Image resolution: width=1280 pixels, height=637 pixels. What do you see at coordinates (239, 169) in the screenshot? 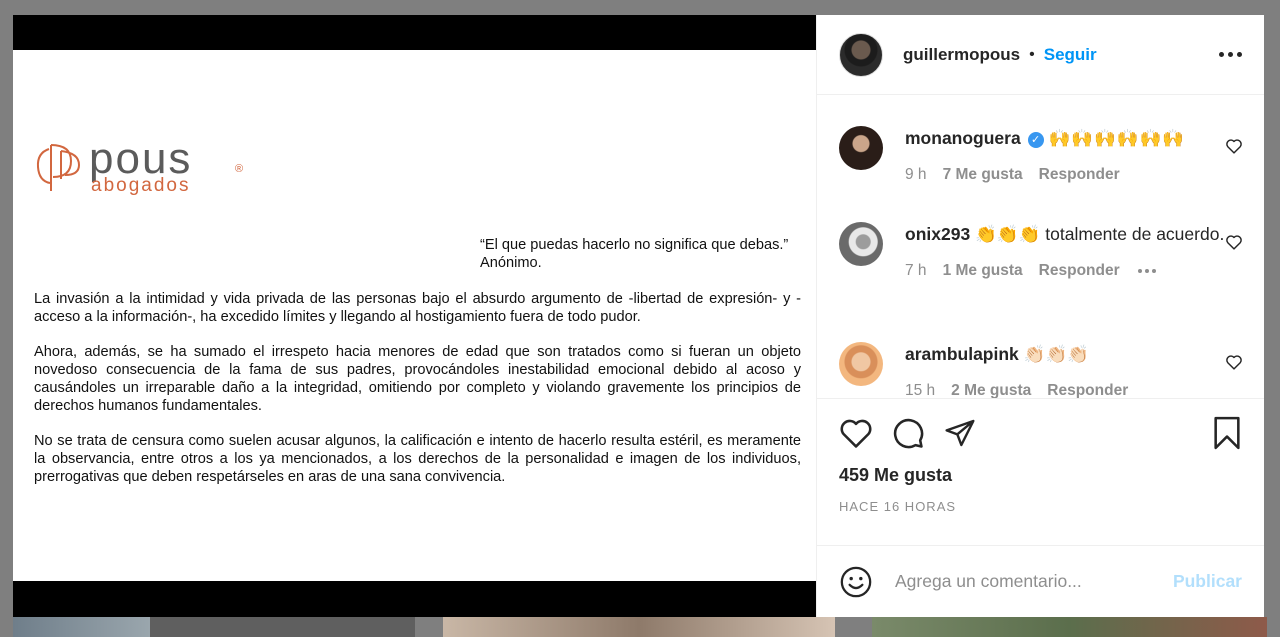
I see `registered-mark: ®` at bounding box center [239, 169].